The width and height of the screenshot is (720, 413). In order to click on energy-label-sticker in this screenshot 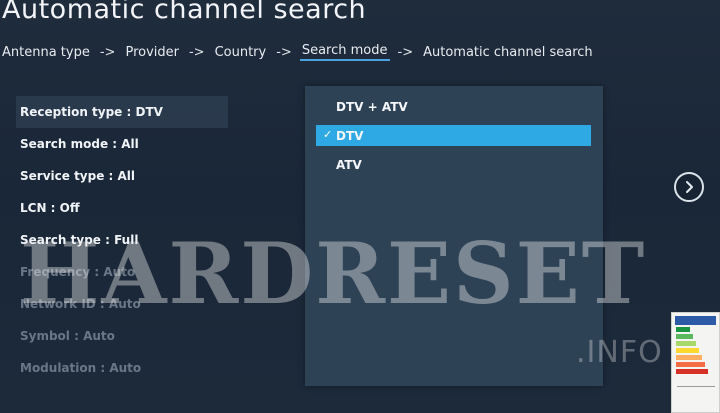, I will do `click(695, 362)`.